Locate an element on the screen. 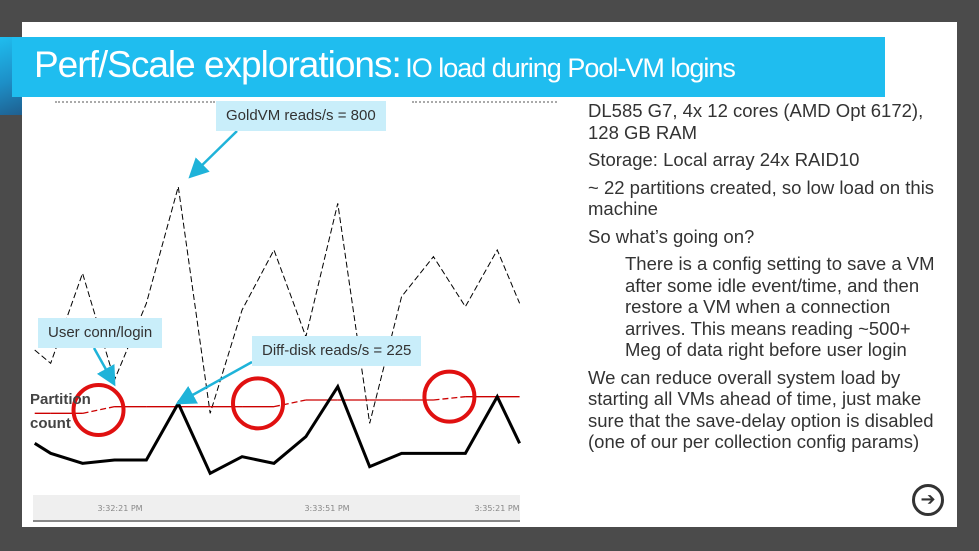 The width and height of the screenshot is (979, 551). callout-arrow is located at coordinates (213, 154).